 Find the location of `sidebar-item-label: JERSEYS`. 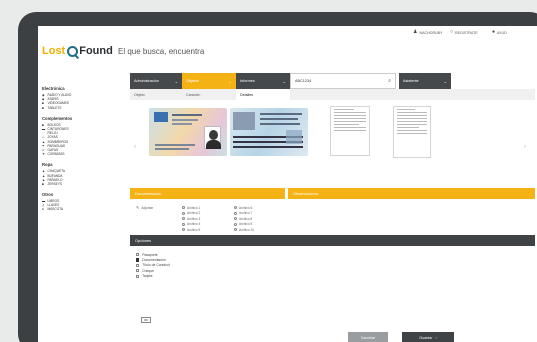

sidebar-item-label: JERSEYS is located at coordinates (55, 183).